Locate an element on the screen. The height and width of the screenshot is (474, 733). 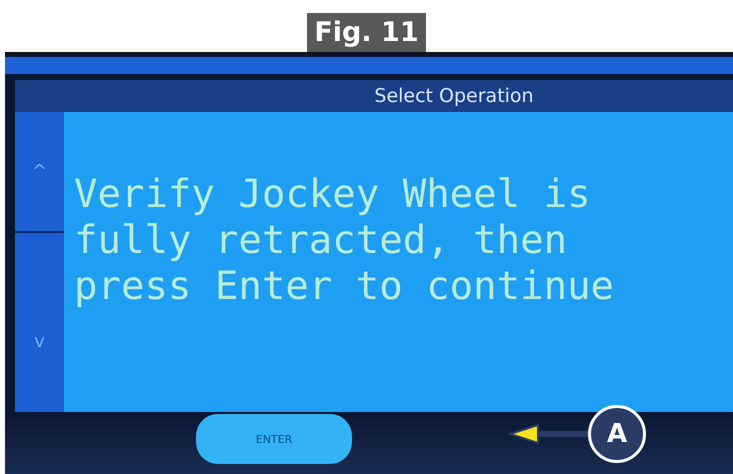
scroll-down-button: v is located at coordinates (39, 322).